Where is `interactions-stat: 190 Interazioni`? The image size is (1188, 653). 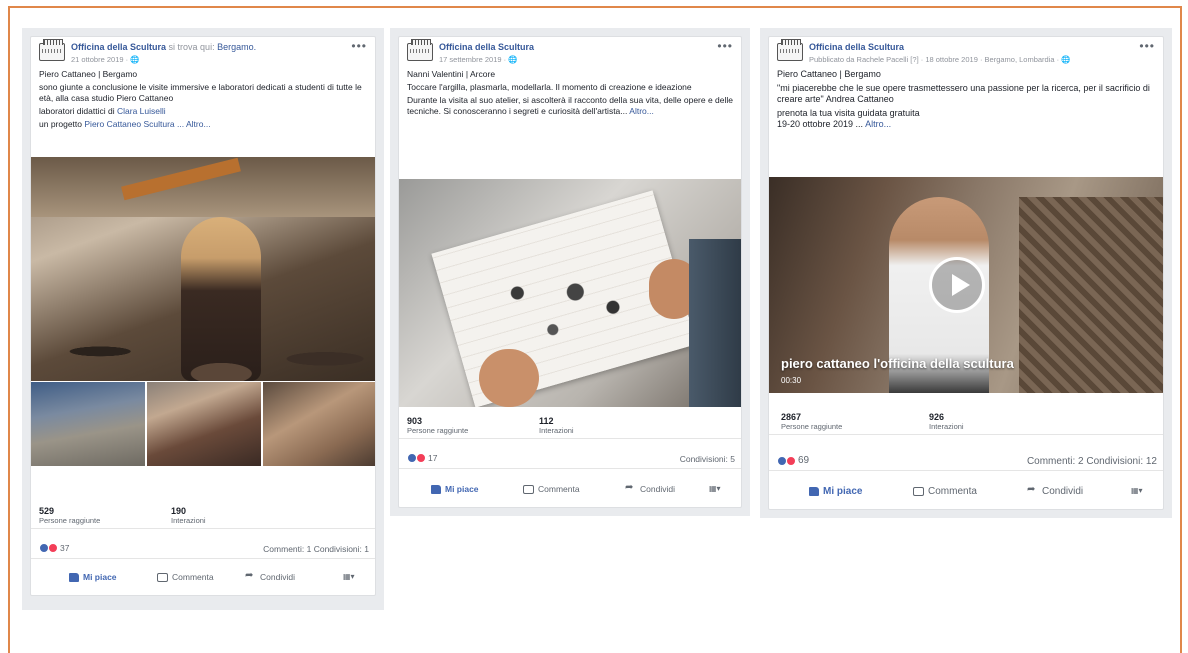
interactions-stat: 190 Interazioni is located at coordinates (188, 515).